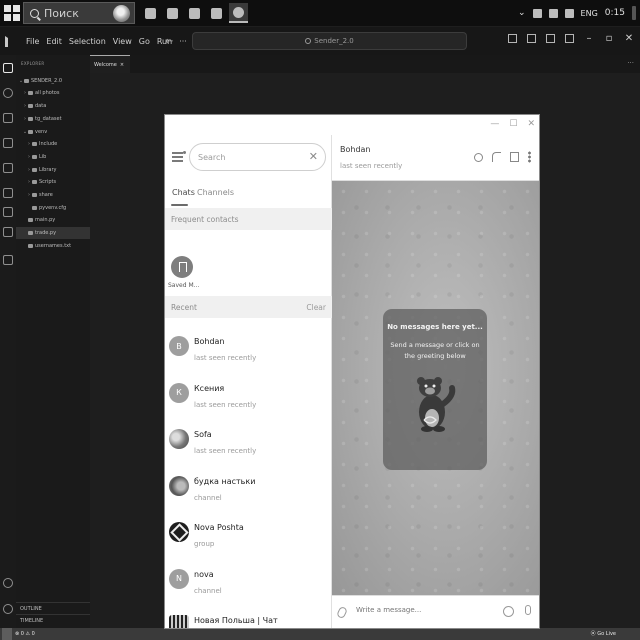  I want to click on store-icon, so click(172, 13).